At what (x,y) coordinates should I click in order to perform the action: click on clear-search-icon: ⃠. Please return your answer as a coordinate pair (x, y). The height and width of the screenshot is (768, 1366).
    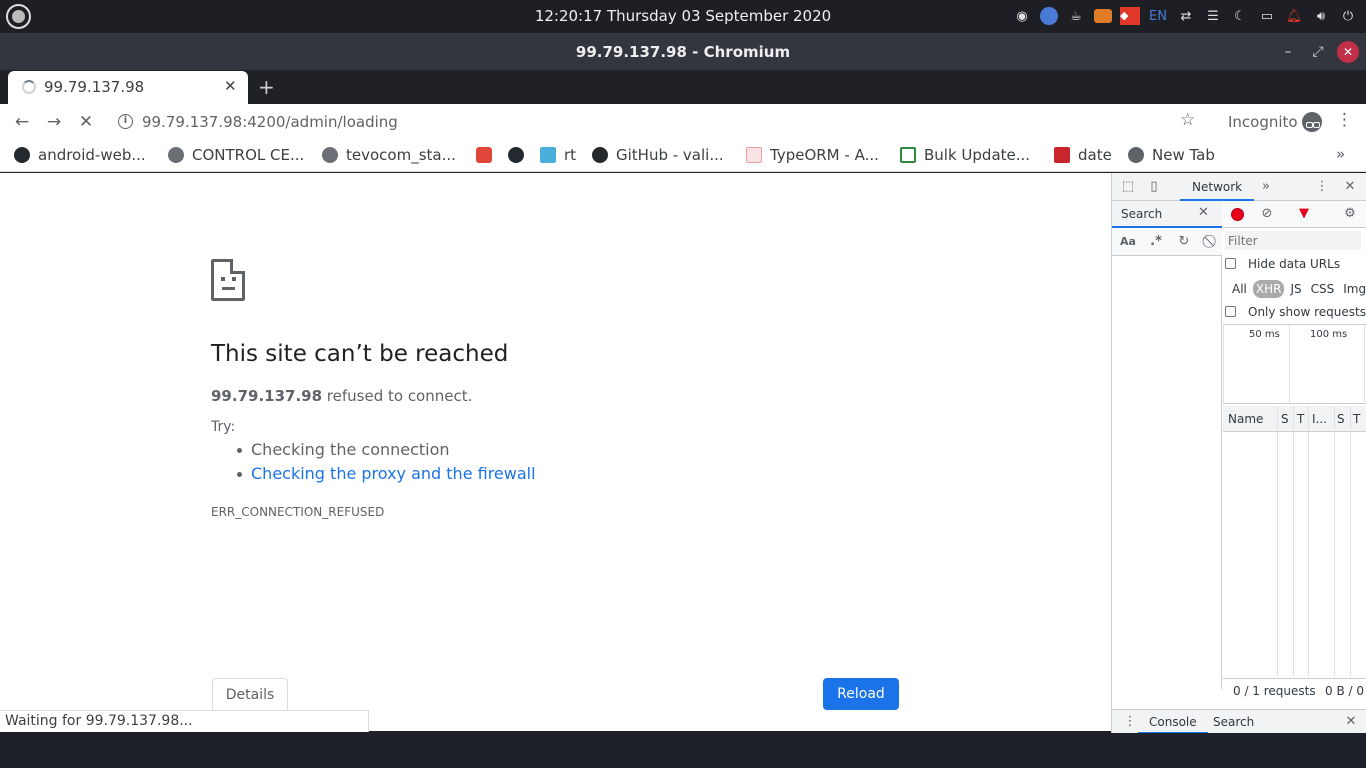
    Looking at the image, I should click on (1212, 242).